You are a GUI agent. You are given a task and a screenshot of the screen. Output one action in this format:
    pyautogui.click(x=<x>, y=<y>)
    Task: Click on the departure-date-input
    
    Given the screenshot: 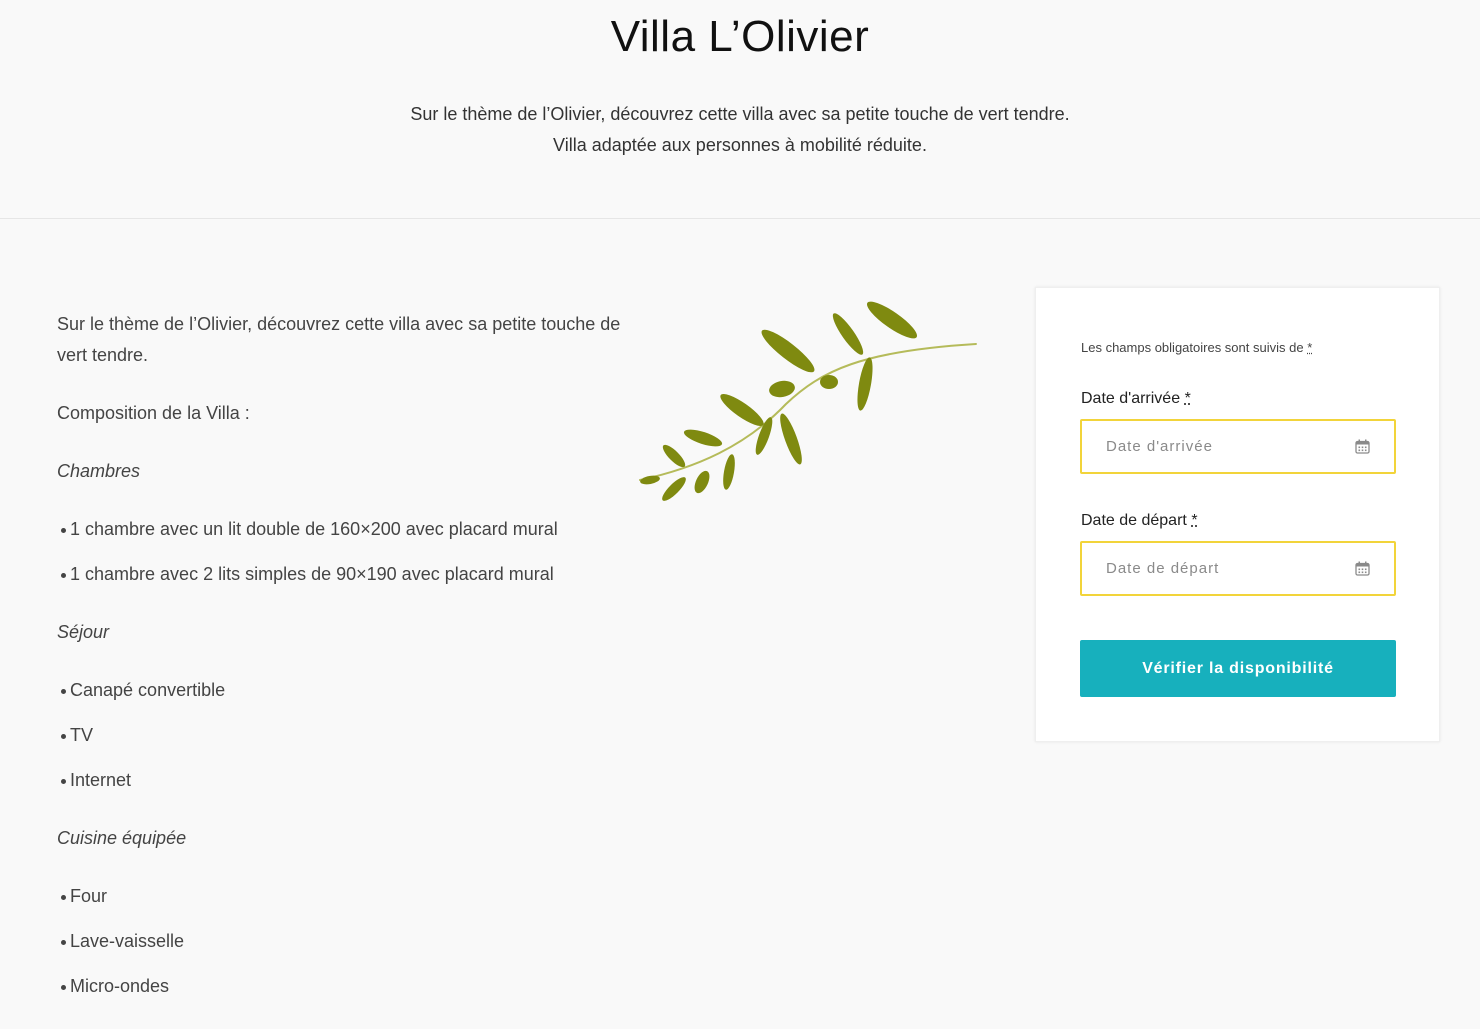 What is the action you would take?
    pyautogui.click(x=1238, y=568)
    